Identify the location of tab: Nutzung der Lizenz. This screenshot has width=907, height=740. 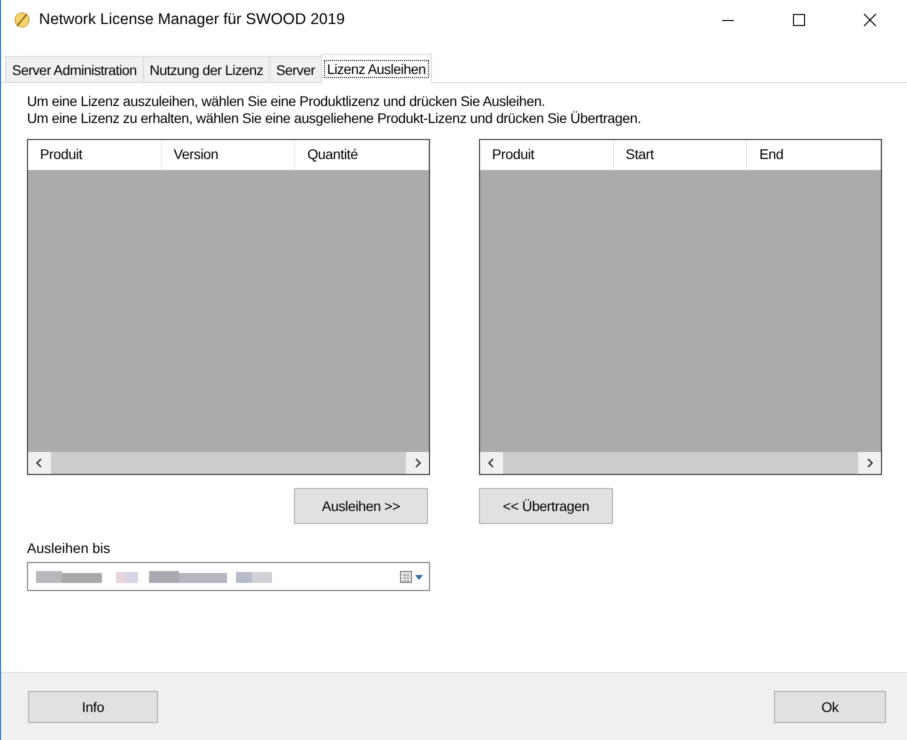
(206, 69).